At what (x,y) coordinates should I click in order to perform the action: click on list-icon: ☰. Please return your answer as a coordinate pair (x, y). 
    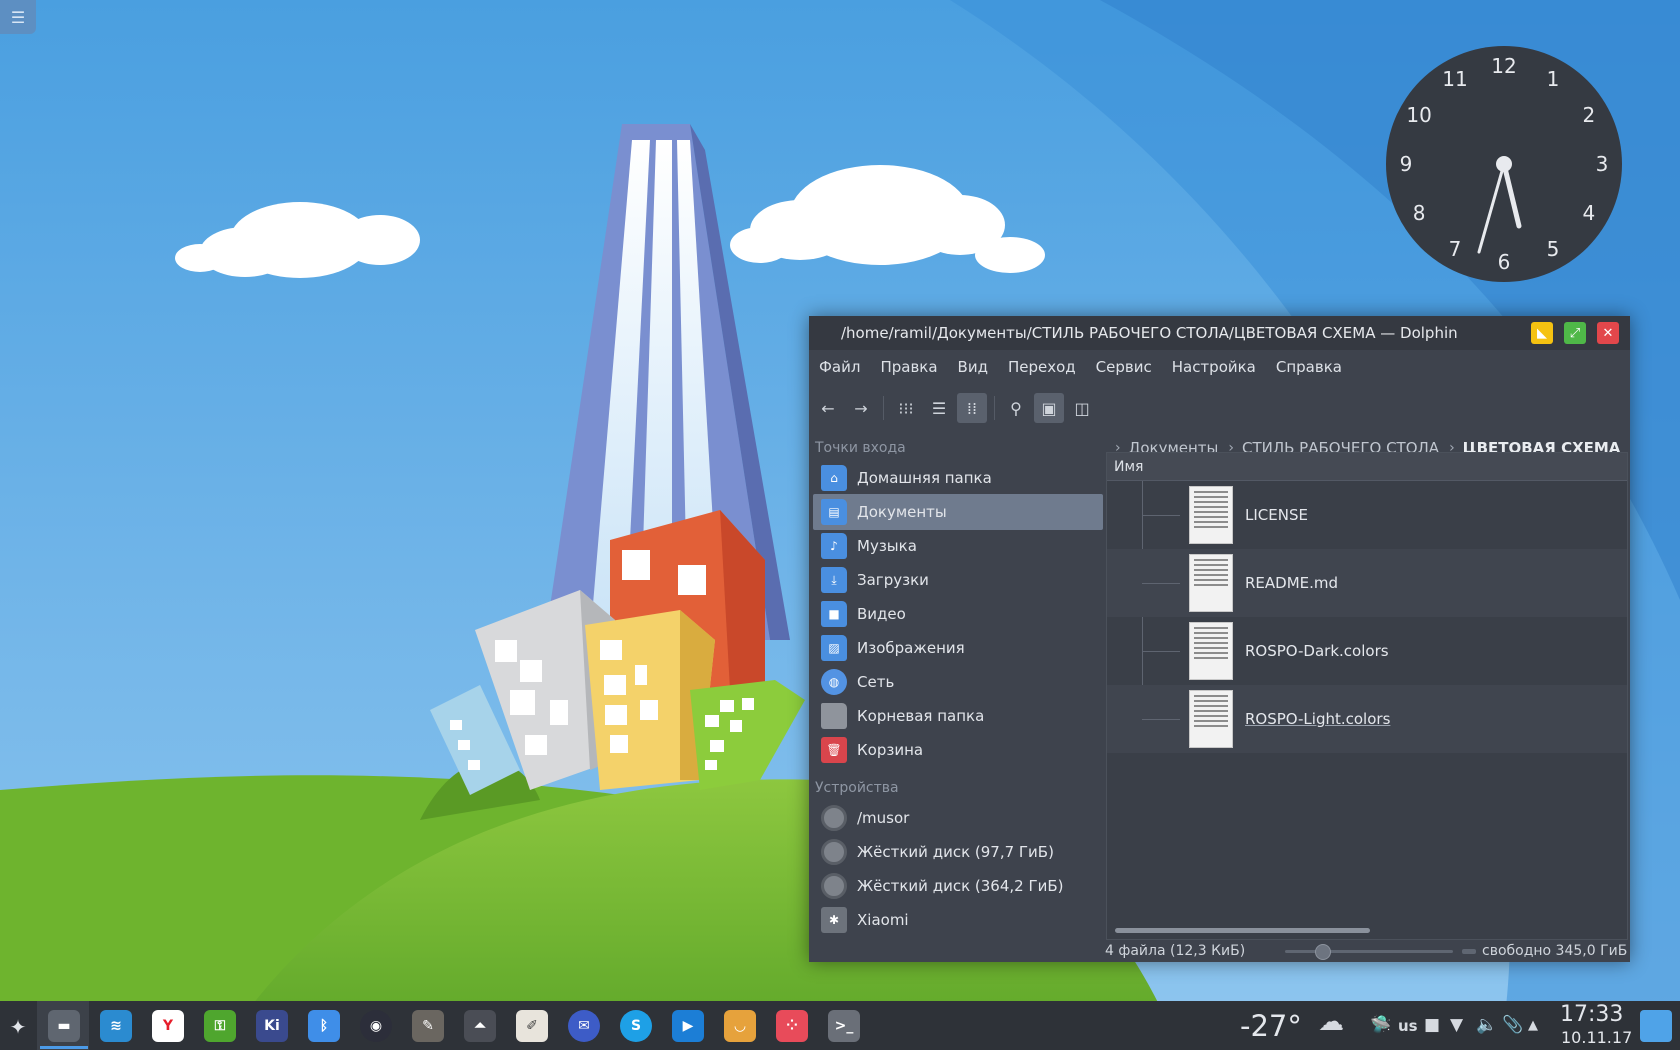
    Looking at the image, I should click on (939, 408).